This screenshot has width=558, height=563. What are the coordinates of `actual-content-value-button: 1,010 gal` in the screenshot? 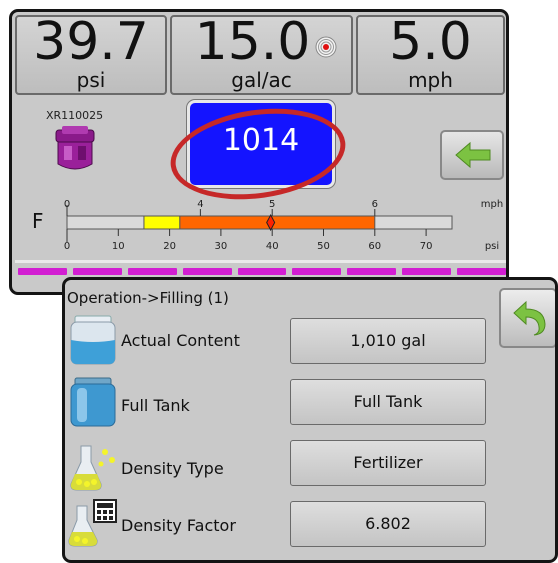 It's located at (388, 341).